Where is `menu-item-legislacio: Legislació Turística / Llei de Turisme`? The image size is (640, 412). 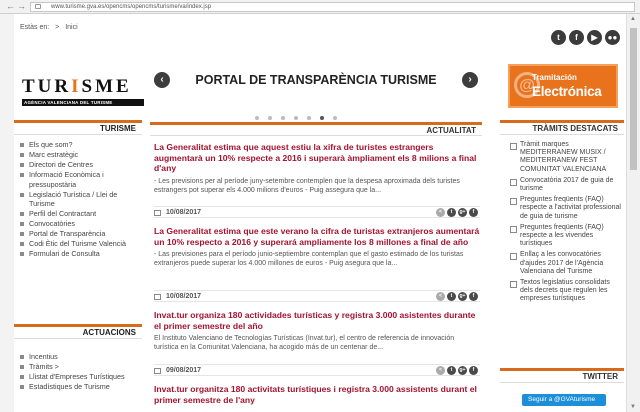 menu-item-legislacio: Legislació Turística / Llei de Turisme is located at coordinates (78, 199).